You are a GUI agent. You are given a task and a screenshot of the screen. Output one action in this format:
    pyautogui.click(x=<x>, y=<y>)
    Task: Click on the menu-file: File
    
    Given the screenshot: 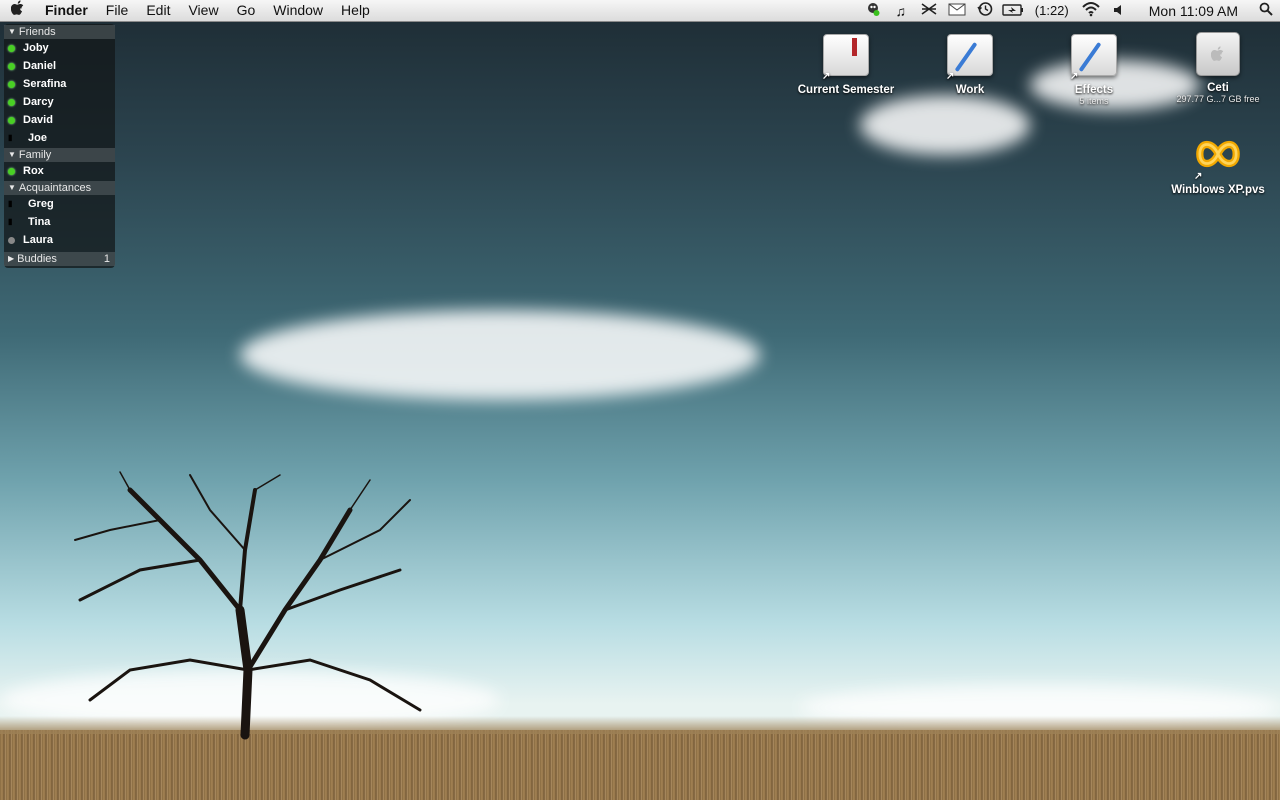 What is the action you would take?
    pyautogui.click(x=117, y=10)
    